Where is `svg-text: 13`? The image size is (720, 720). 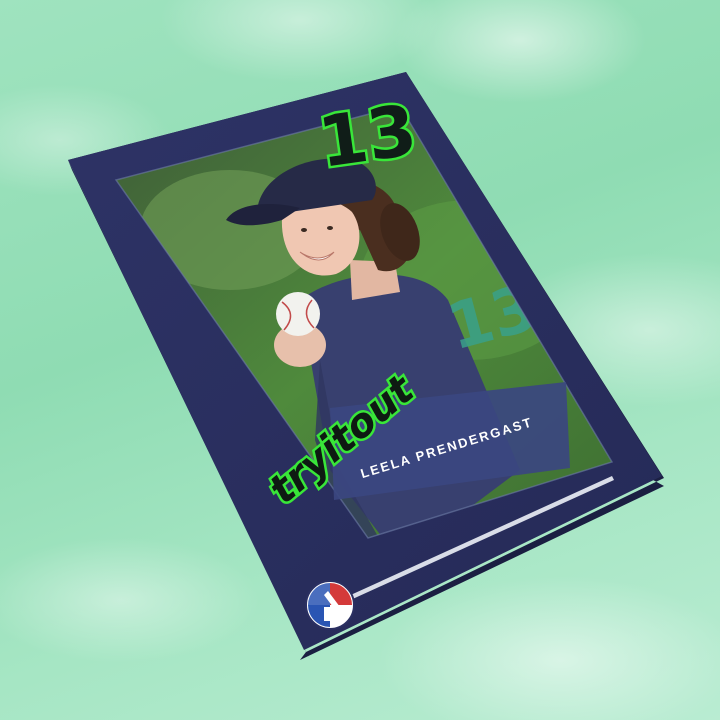 svg-text: 13 is located at coordinates (368, 136).